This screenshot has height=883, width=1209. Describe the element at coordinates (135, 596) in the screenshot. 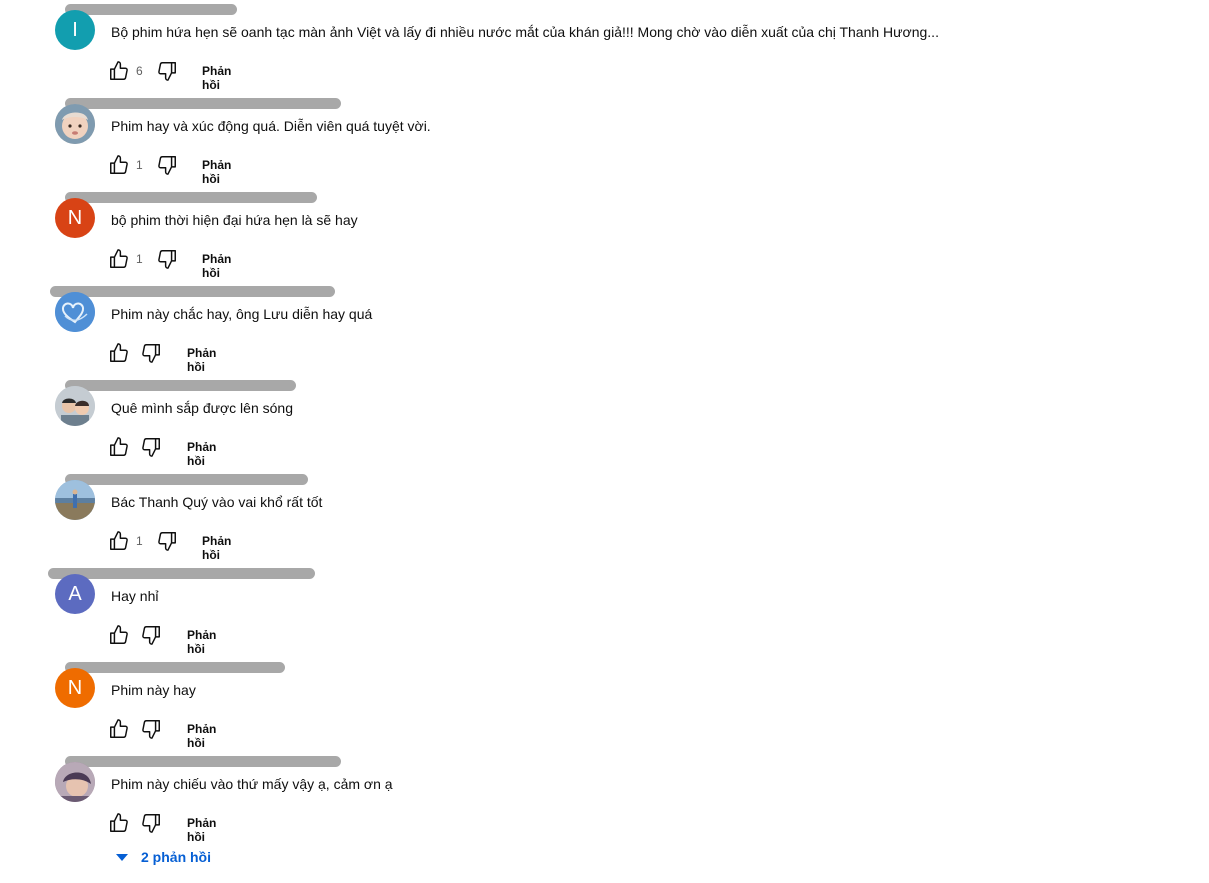

I see `comment-text: Hay nhỉ` at that location.